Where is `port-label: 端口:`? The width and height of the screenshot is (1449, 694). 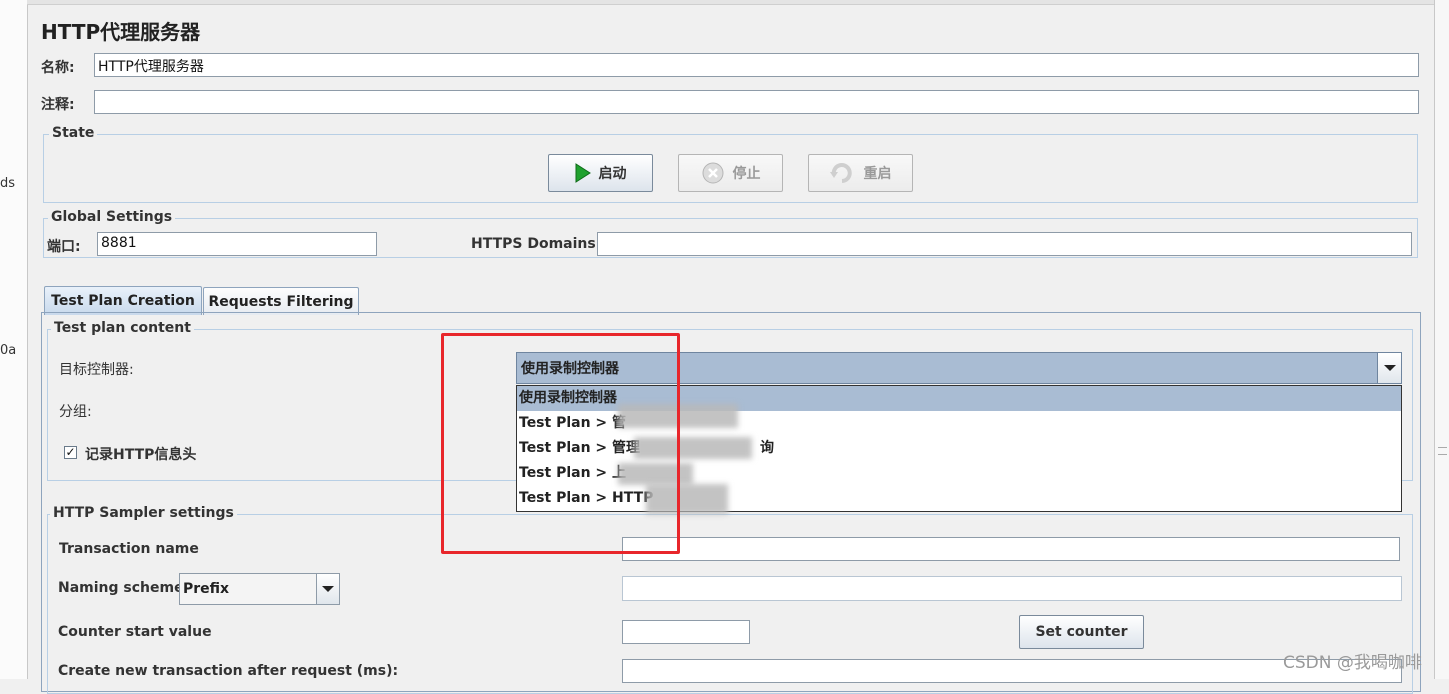
port-label: 端口: is located at coordinates (64, 247).